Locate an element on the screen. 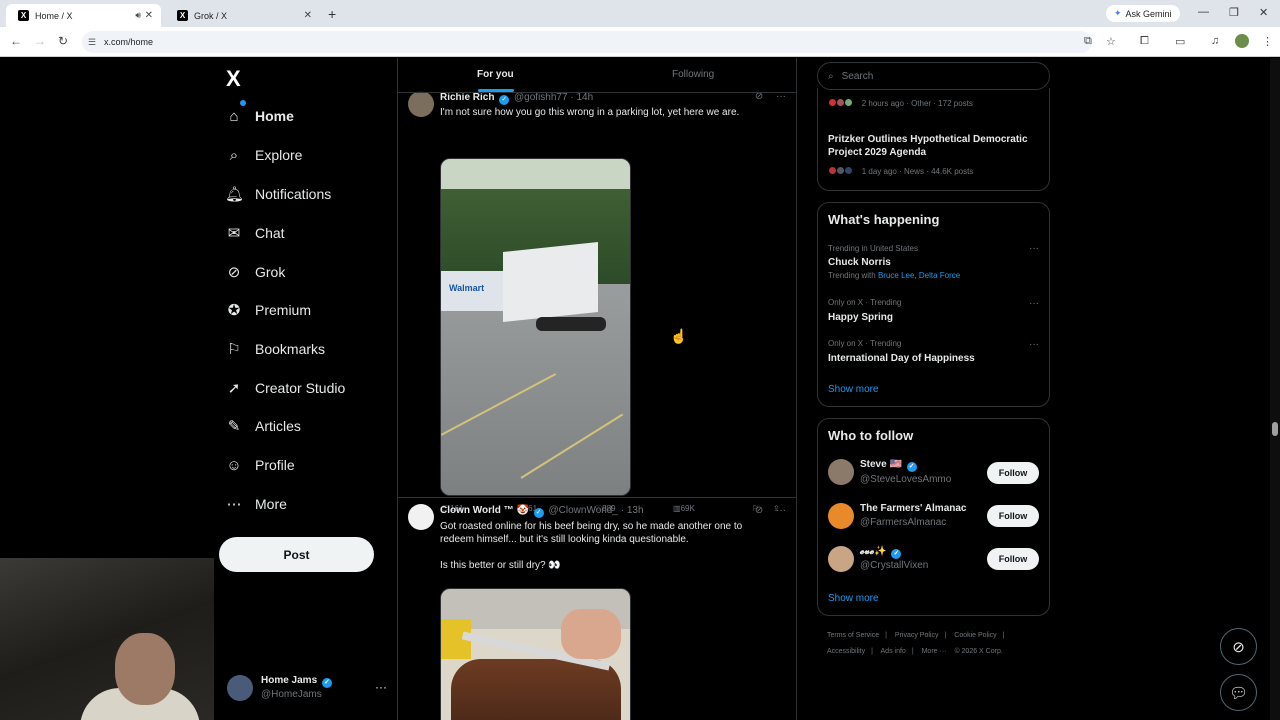  search-input: Search is located at coordinates (858, 76).